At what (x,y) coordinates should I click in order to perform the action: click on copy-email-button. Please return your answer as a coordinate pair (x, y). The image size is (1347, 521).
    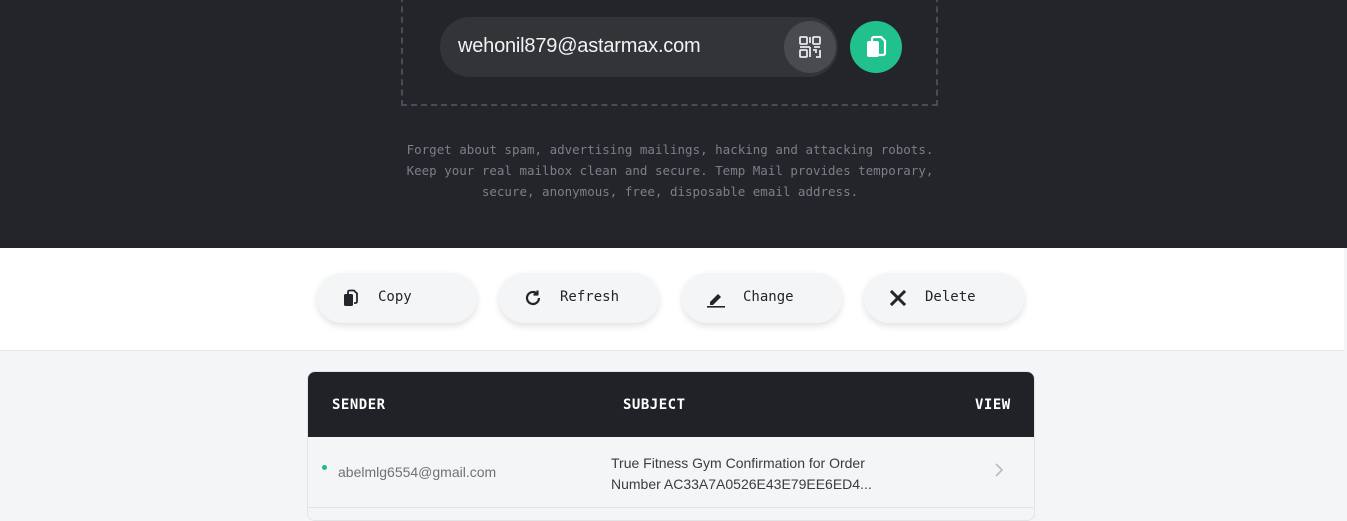
    Looking at the image, I should click on (876, 47).